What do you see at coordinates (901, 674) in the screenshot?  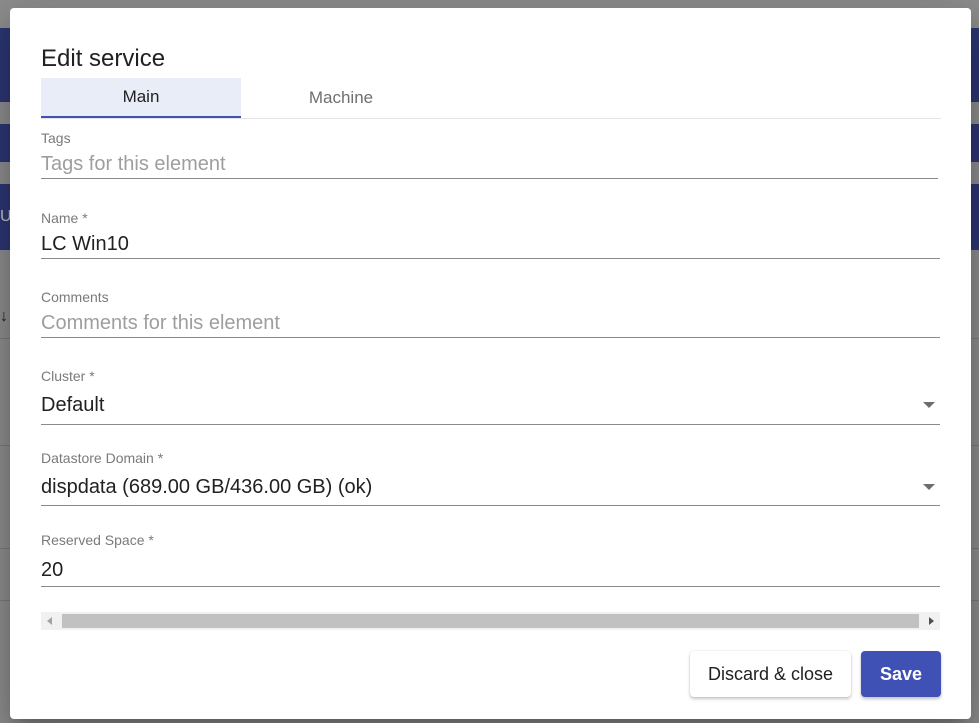 I see `save-button: Save` at bounding box center [901, 674].